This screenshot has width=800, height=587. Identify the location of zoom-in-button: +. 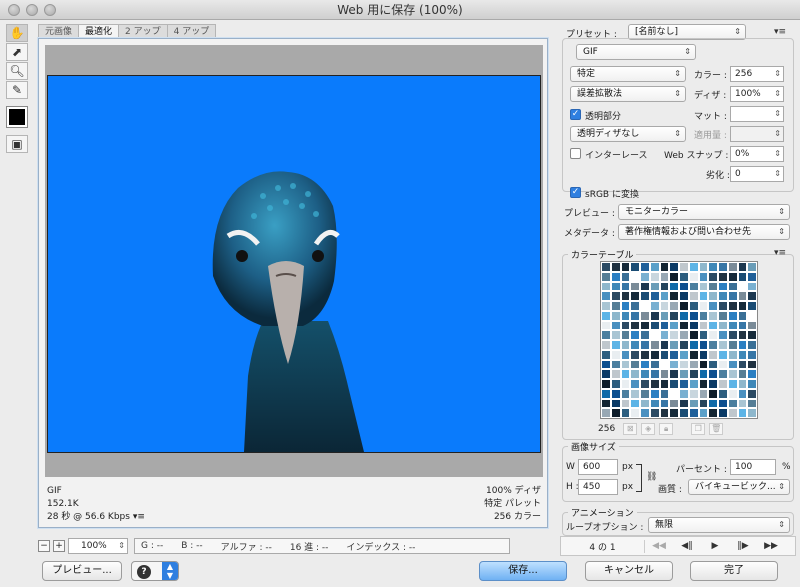
(59, 546).